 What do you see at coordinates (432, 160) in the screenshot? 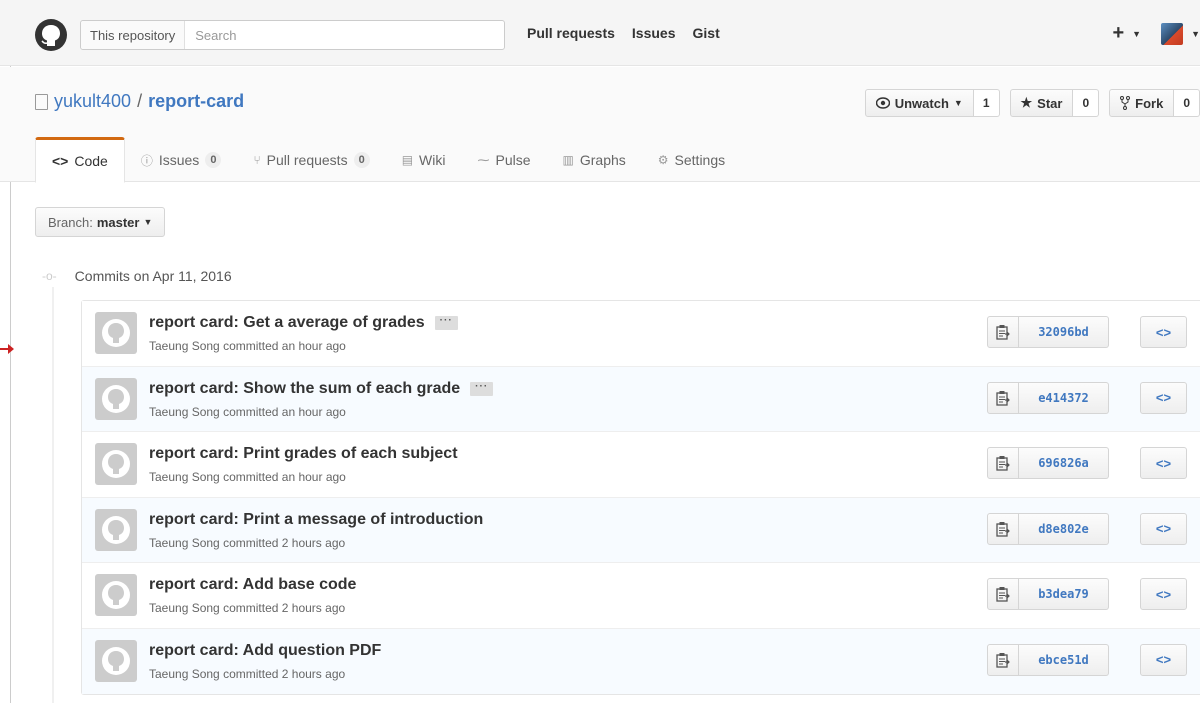
I see `tab-wiki-label: Wiki` at bounding box center [432, 160].